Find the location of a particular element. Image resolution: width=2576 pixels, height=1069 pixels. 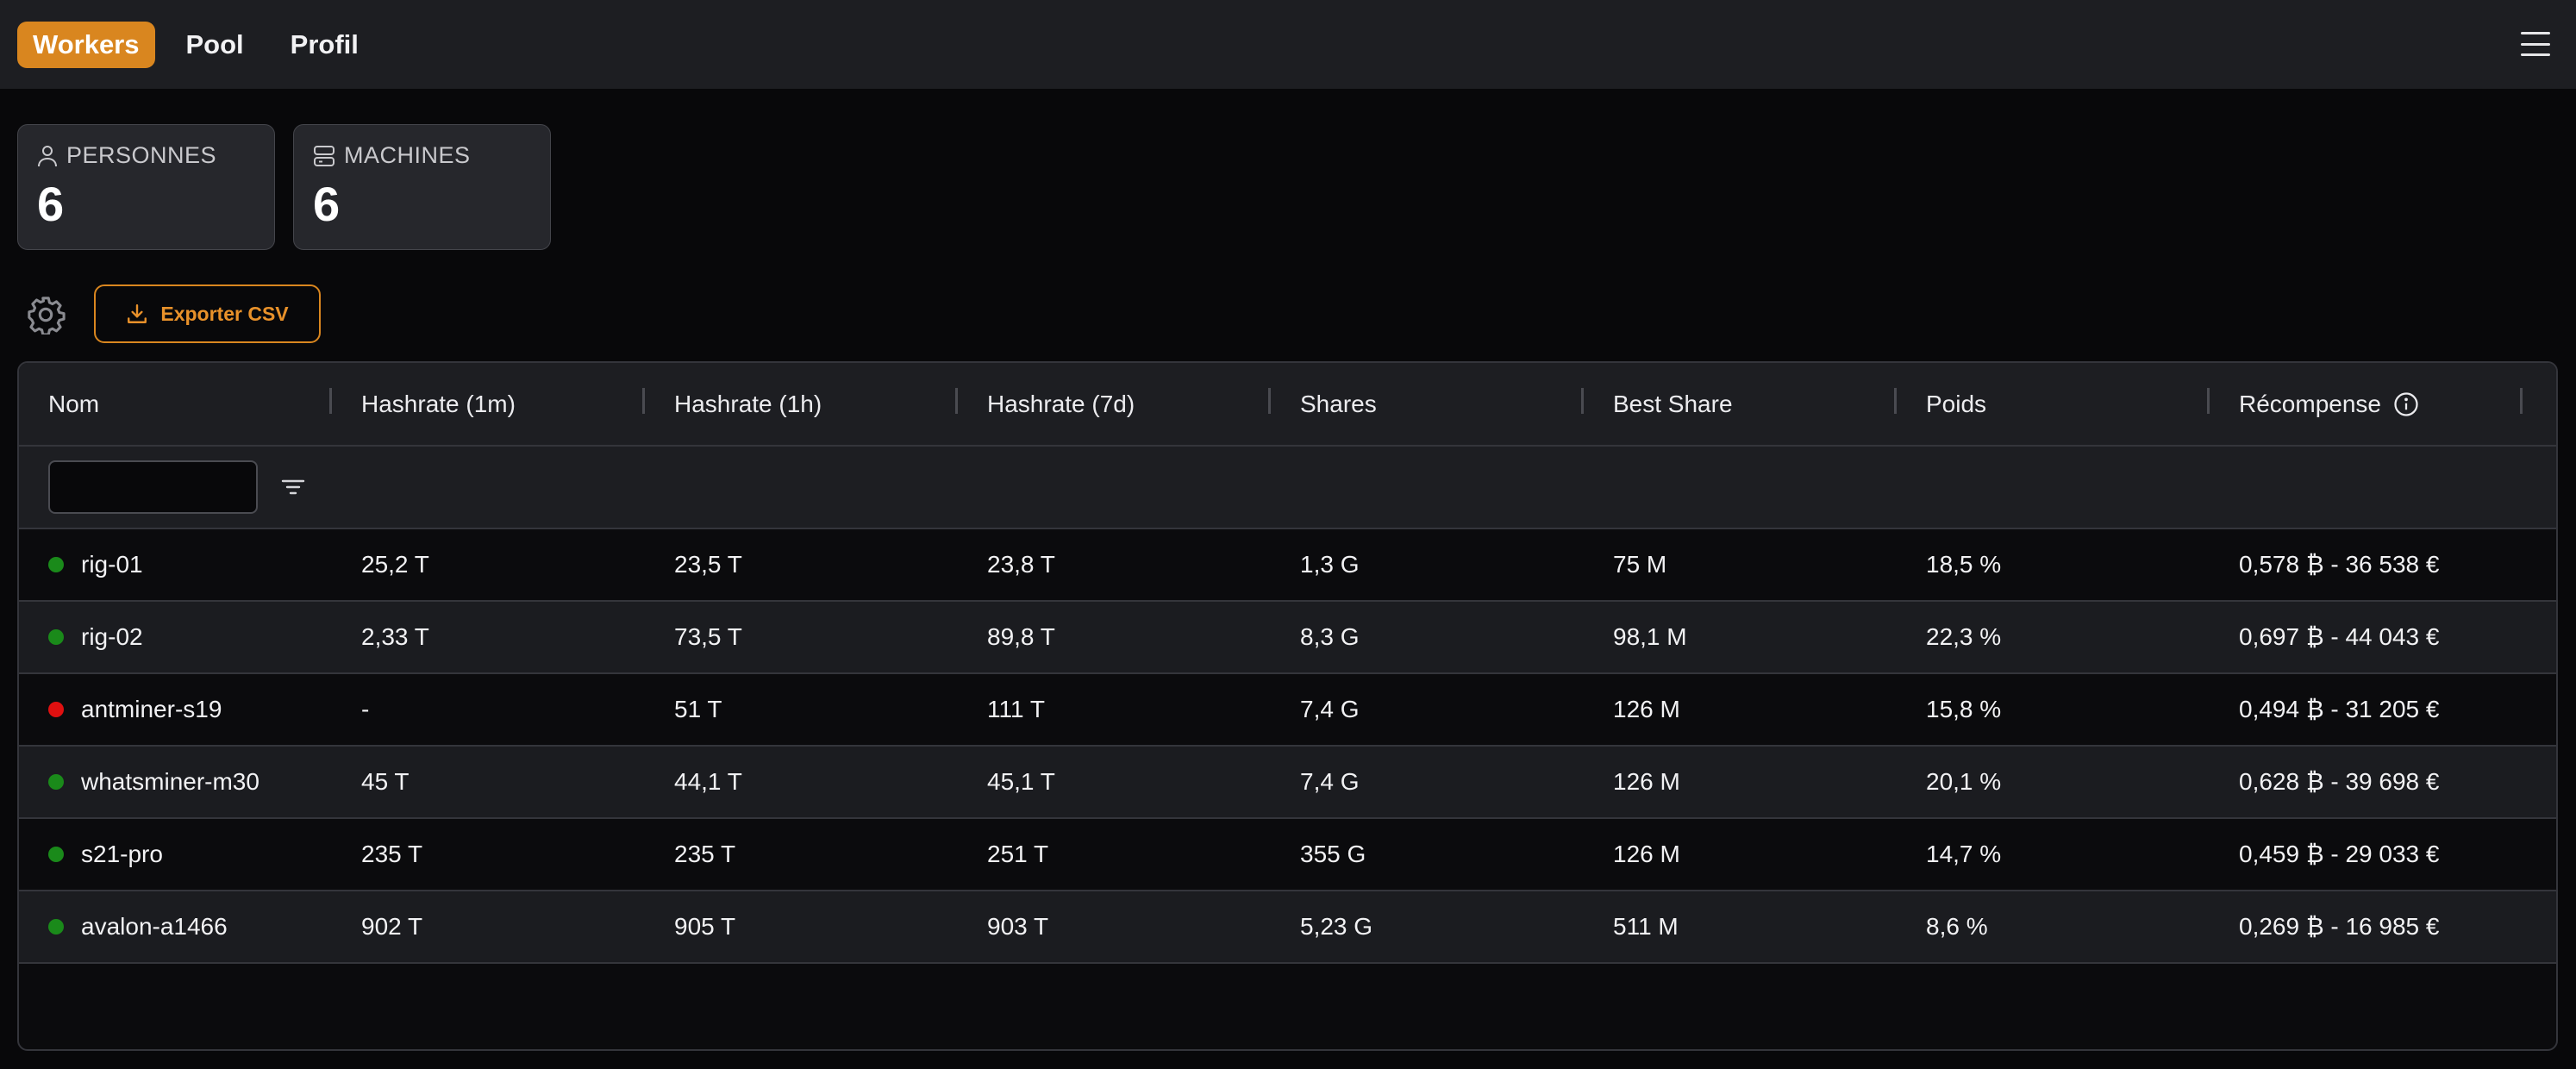

stat-label-persons: PERSONNES is located at coordinates (141, 155).